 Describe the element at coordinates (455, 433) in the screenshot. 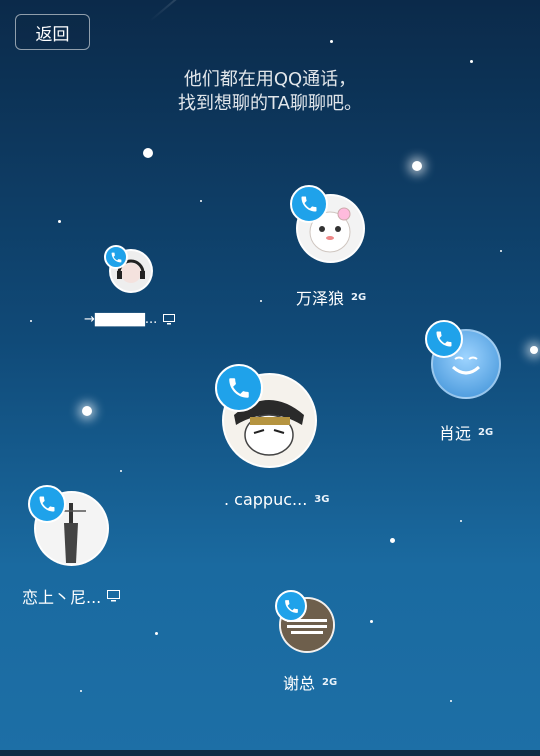

I see `contact-name: 肖远` at that location.